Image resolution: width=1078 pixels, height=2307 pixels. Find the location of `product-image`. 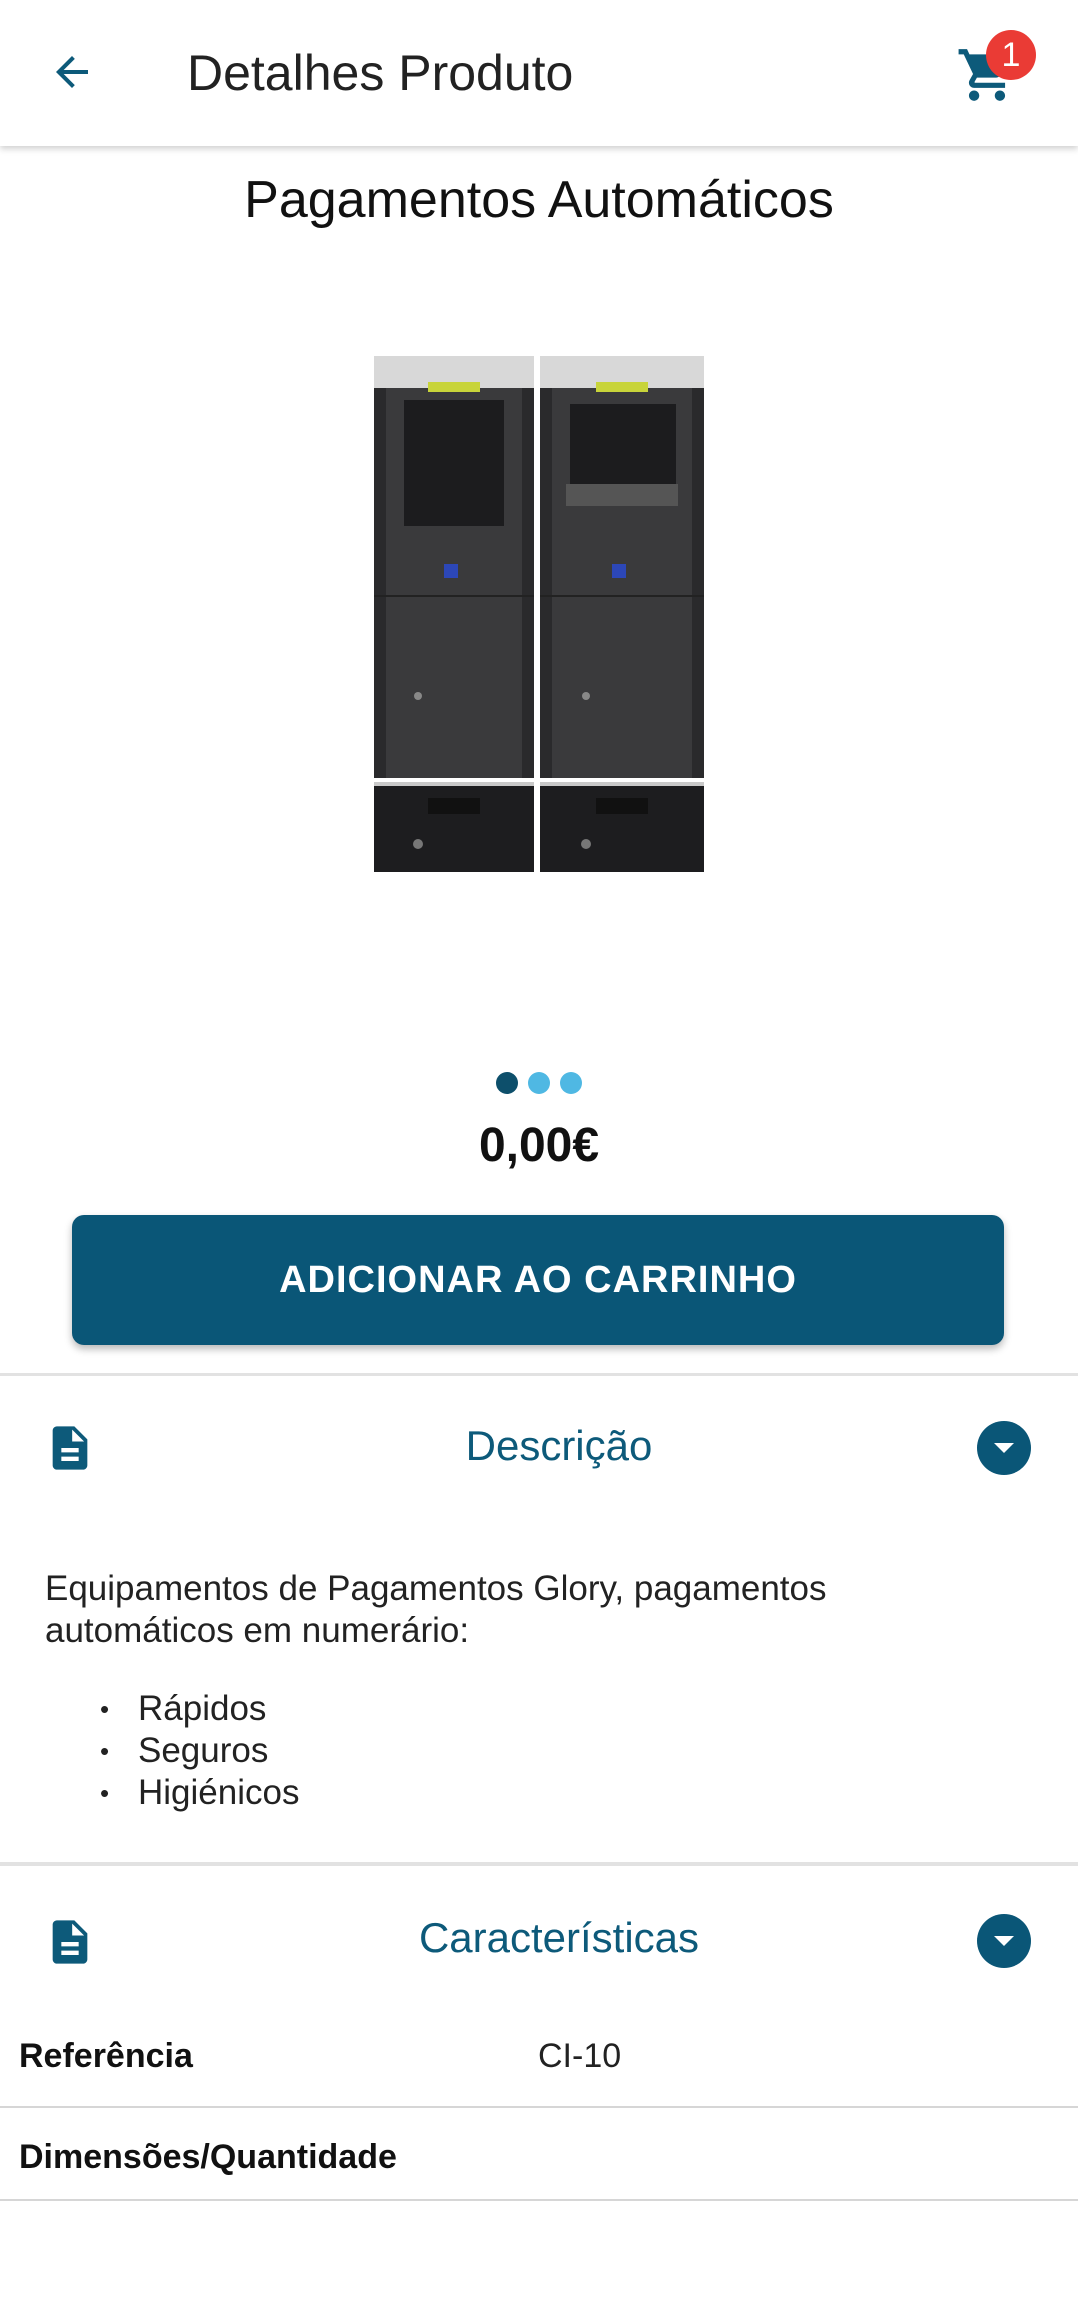

product-image is located at coordinates (539, 649).